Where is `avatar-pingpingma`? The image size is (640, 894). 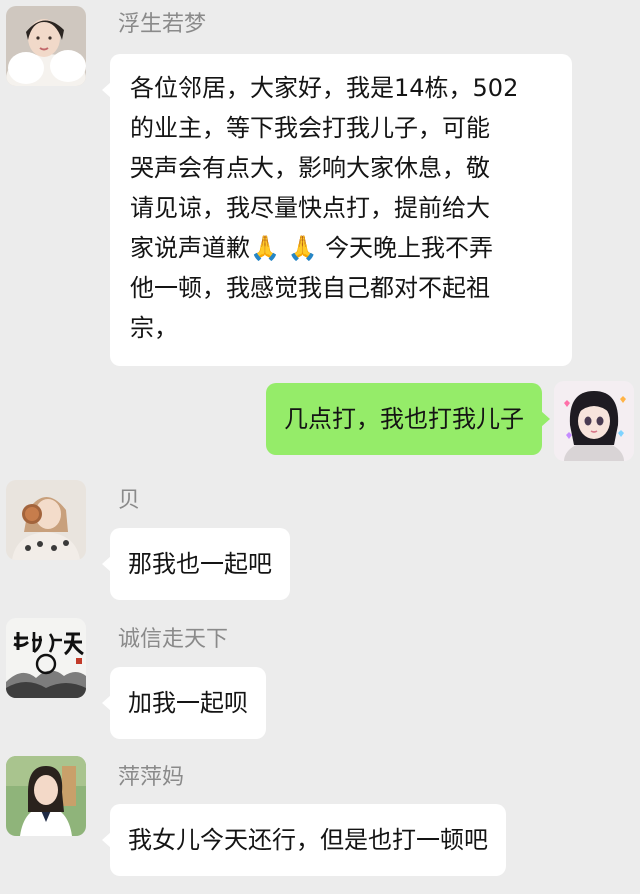
avatar-pingpingma is located at coordinates (46, 796).